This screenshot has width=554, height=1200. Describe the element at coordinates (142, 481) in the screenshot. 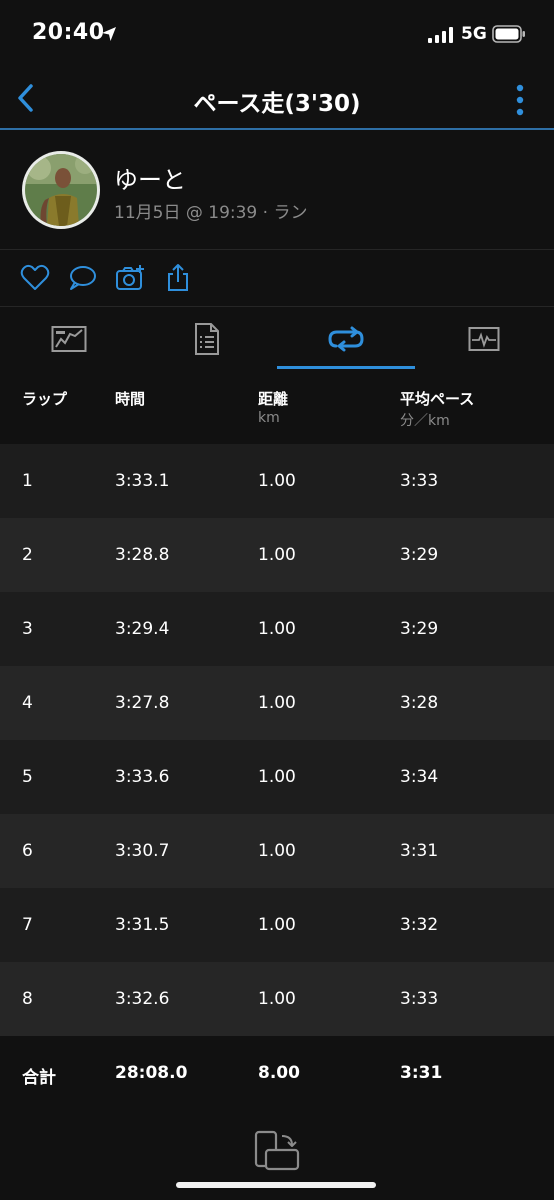

I see `lap-time: 3:33.1` at that location.